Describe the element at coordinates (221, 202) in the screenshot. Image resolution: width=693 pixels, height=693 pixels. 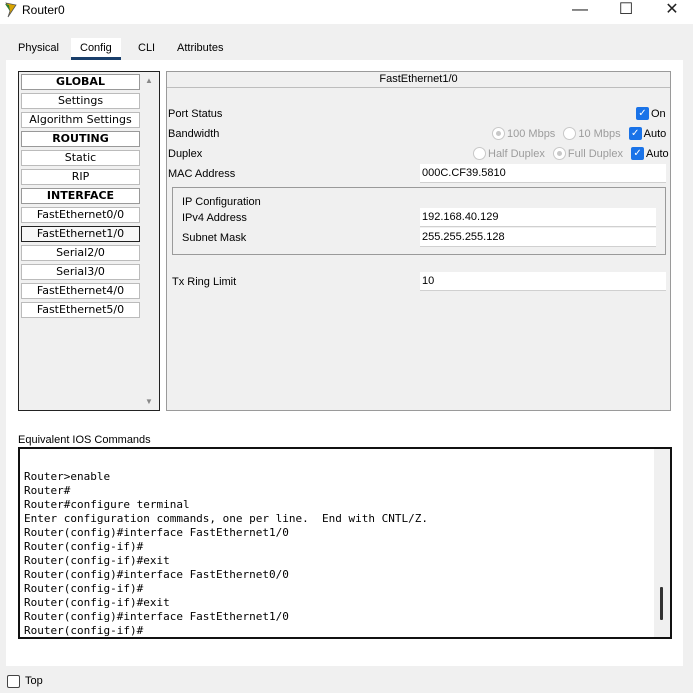
I see `ip-configuration-title: IP Configuration` at that location.